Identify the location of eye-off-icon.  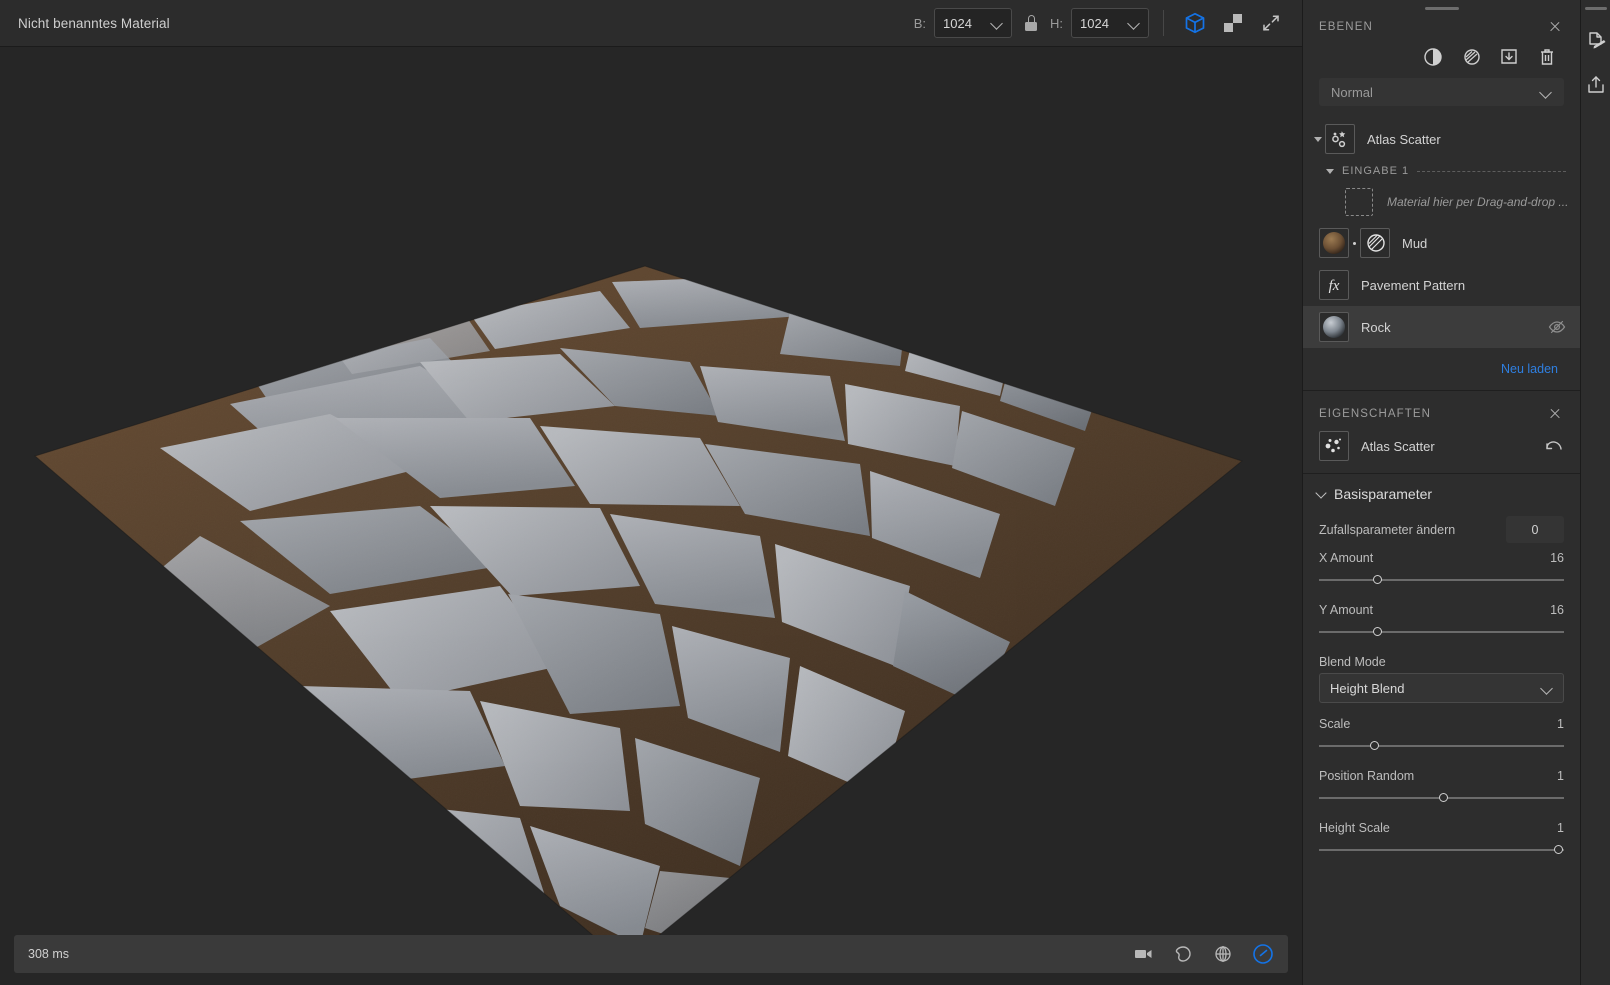
(1557, 327).